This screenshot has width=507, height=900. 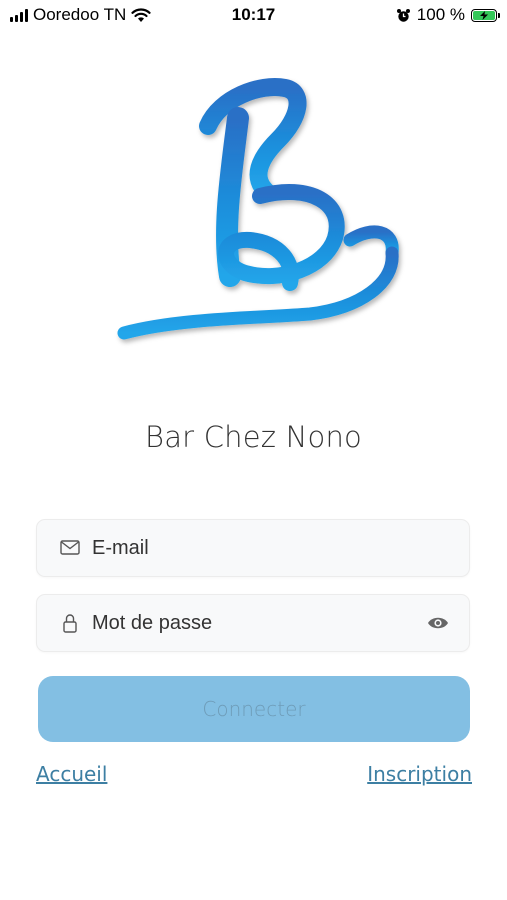 What do you see at coordinates (403, 15) in the screenshot?
I see `alarm-icon` at bounding box center [403, 15].